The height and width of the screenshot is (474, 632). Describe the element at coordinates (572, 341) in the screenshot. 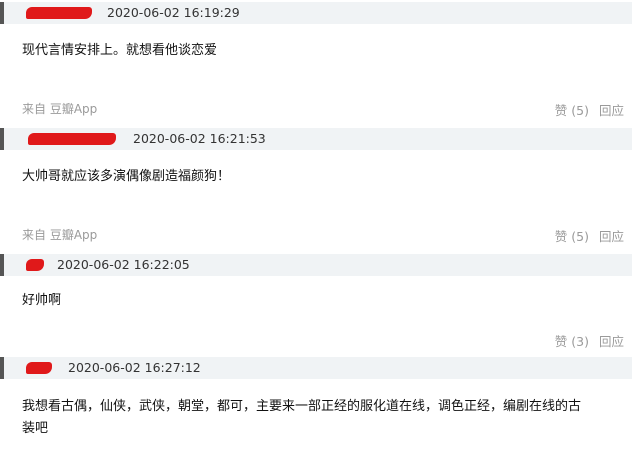

I see `like-button: 赞 (3)` at that location.